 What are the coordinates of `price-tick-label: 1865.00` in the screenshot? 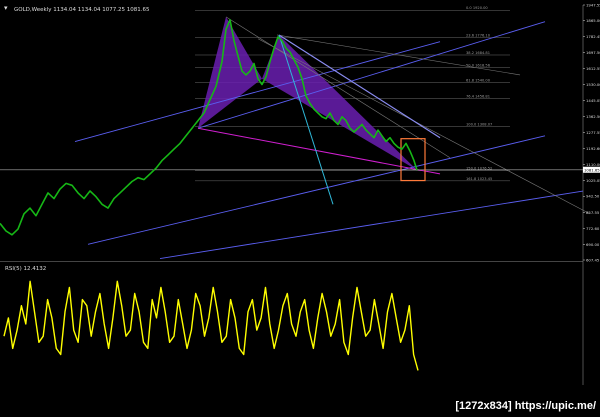 It's located at (593, 20).